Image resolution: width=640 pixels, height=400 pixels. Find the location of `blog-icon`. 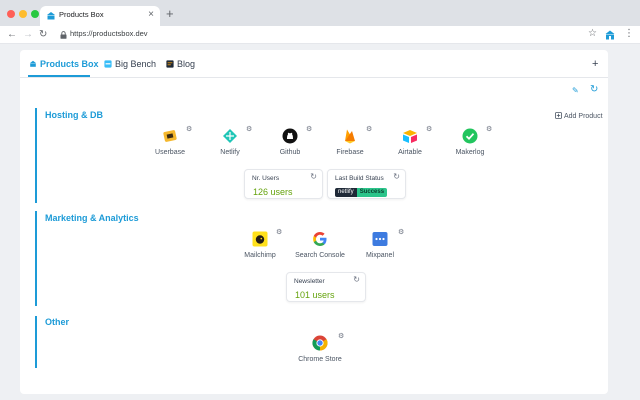

blog-icon is located at coordinates (170, 64).